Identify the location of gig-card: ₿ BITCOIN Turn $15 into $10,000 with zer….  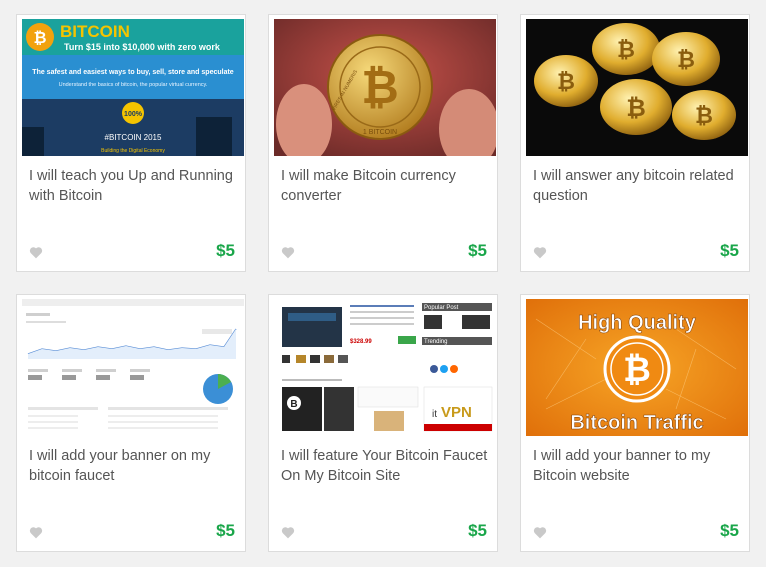
(131, 143).